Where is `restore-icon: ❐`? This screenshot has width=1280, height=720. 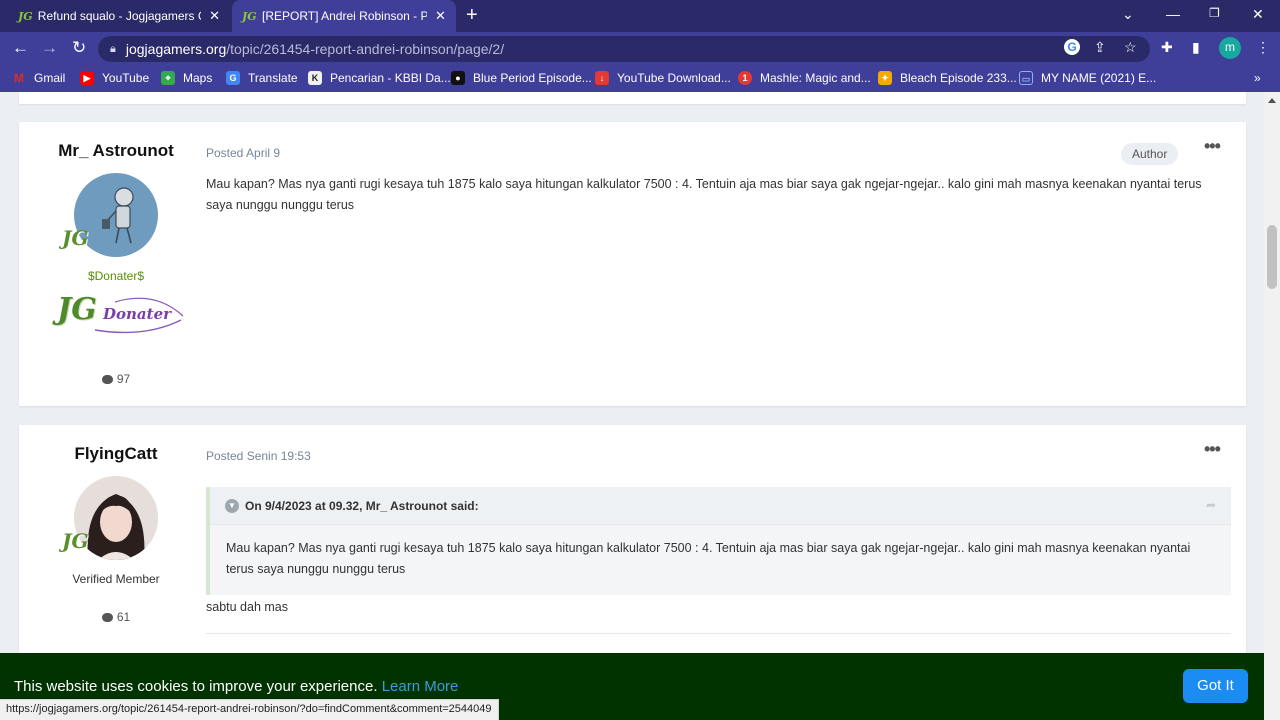
restore-icon: ❐ is located at coordinates (1214, 13).